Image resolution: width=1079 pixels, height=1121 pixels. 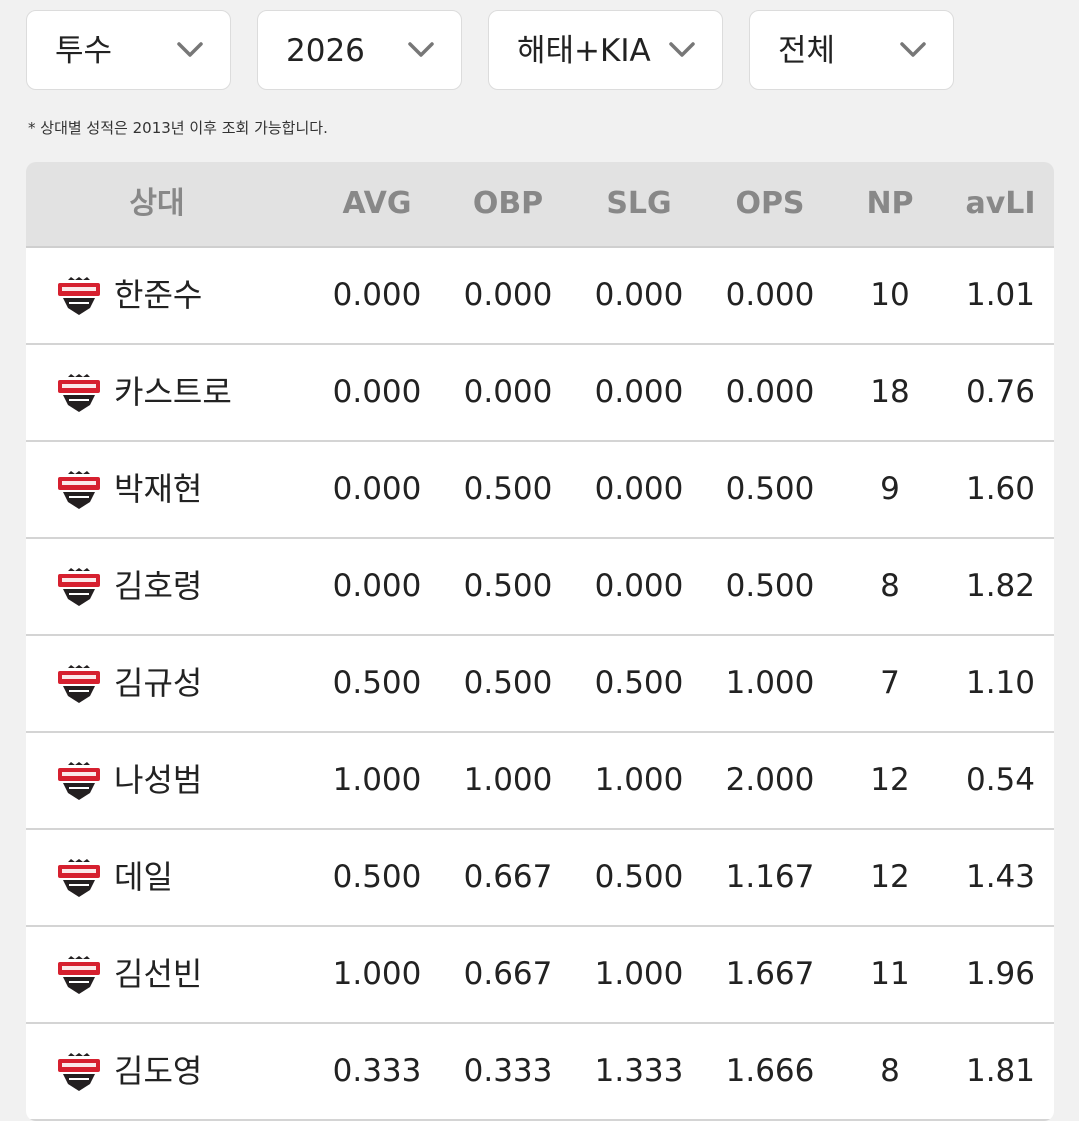 I want to click on year-filter-dropdown: 2026, so click(x=359, y=50).